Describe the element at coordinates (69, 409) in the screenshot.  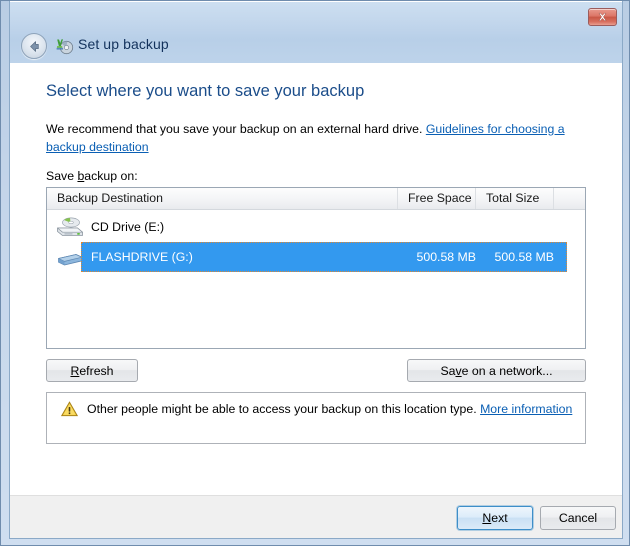
I see `warning-triangle-icon` at that location.